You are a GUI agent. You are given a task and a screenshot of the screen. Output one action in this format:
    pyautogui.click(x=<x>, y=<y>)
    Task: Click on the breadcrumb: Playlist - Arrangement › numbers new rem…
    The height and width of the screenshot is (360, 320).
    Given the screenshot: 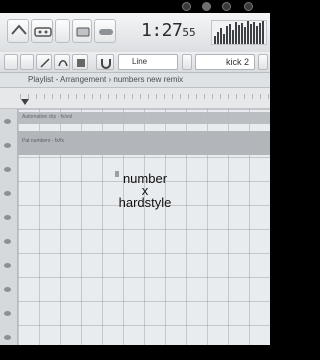 What is the action you would take?
    pyautogui.click(x=106, y=79)
    